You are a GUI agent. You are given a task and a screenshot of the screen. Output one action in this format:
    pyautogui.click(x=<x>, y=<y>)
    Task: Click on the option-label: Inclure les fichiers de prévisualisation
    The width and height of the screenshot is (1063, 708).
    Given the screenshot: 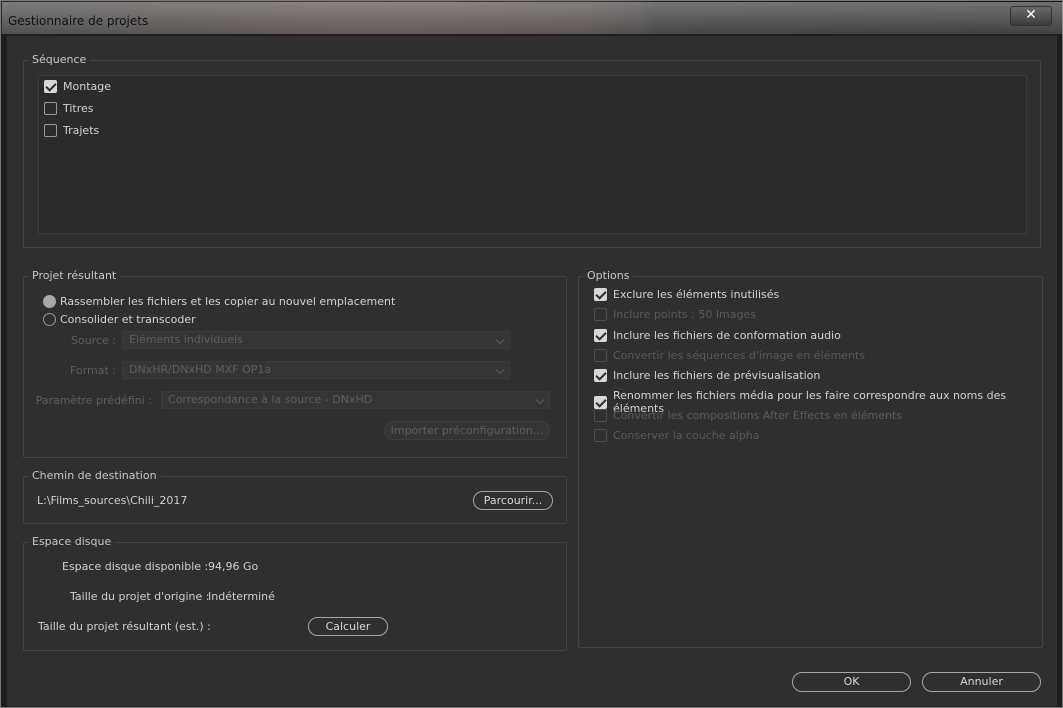 What is the action you would take?
    pyautogui.click(x=717, y=375)
    